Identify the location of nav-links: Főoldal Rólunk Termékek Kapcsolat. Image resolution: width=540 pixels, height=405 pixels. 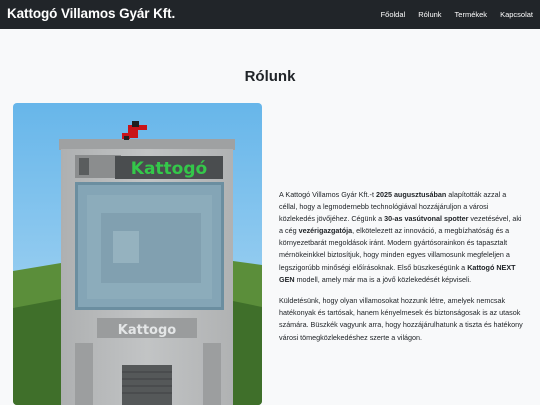
(450, 14).